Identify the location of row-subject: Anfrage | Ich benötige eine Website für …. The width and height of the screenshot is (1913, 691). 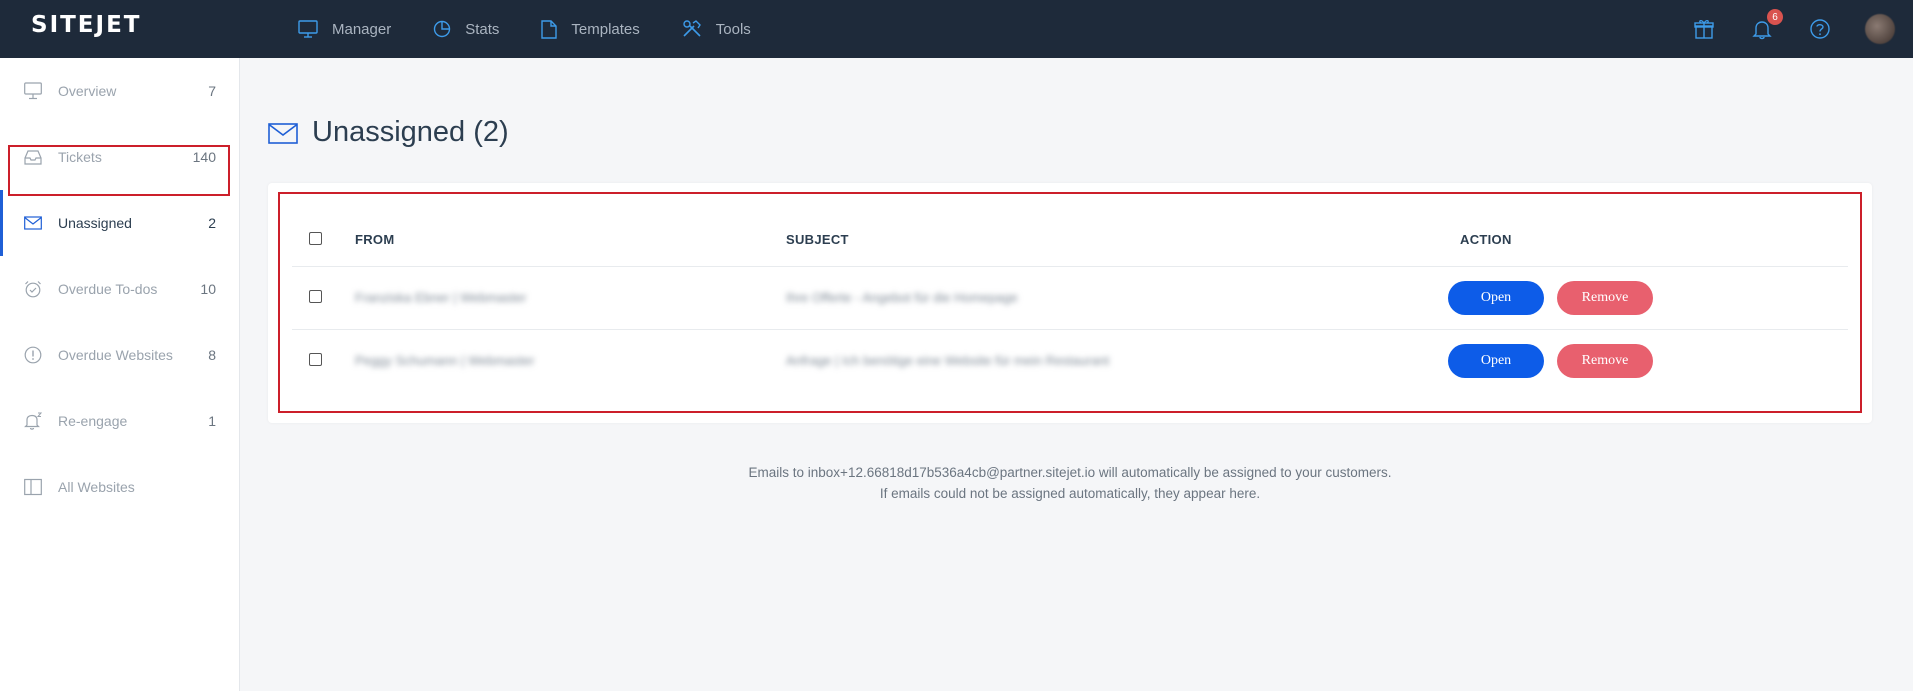
(947, 360).